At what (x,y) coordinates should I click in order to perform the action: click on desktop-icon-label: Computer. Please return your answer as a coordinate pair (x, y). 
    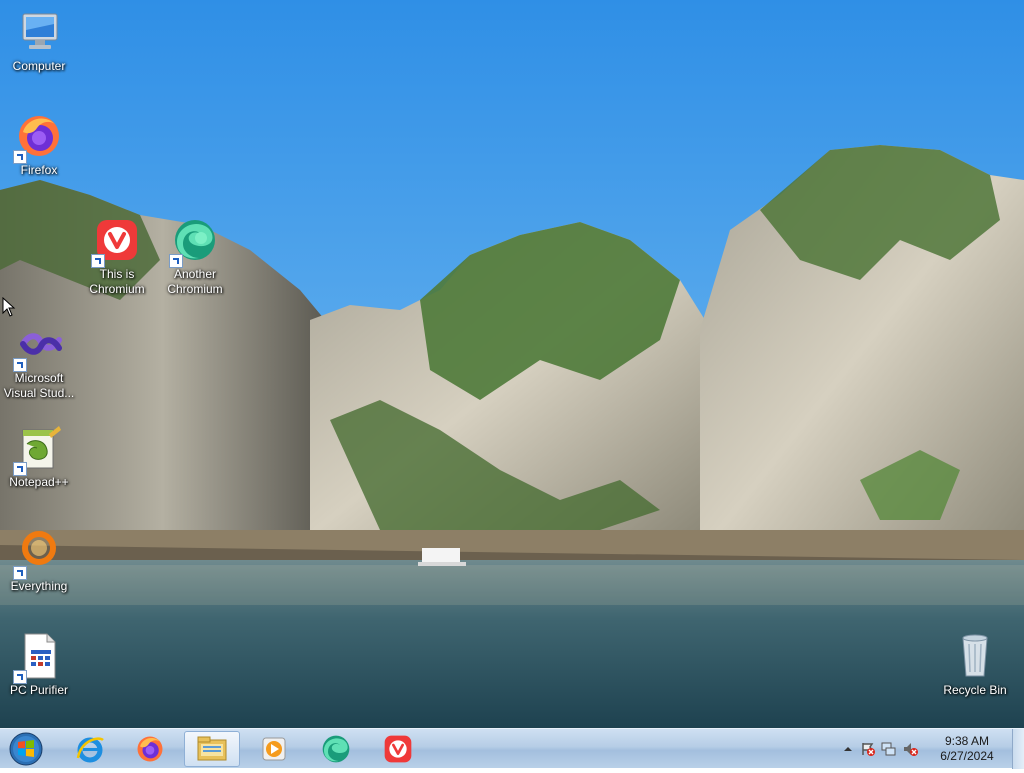
    Looking at the image, I should click on (39, 66).